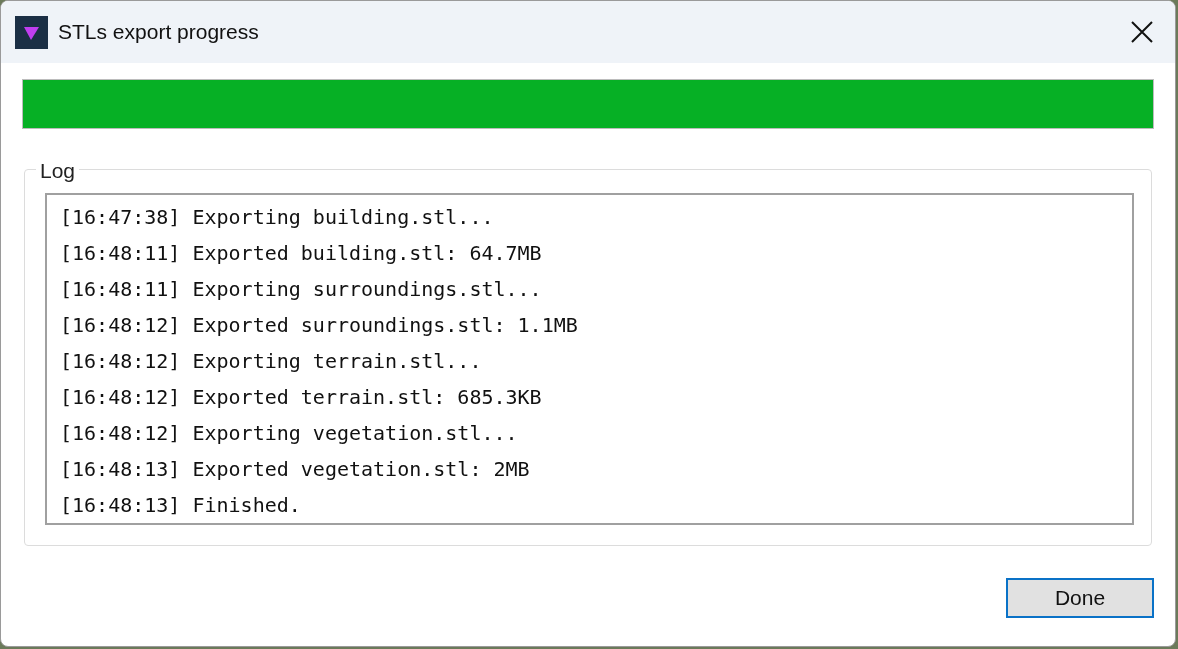  Describe the element at coordinates (1080, 598) in the screenshot. I see `done-button: Done` at that location.